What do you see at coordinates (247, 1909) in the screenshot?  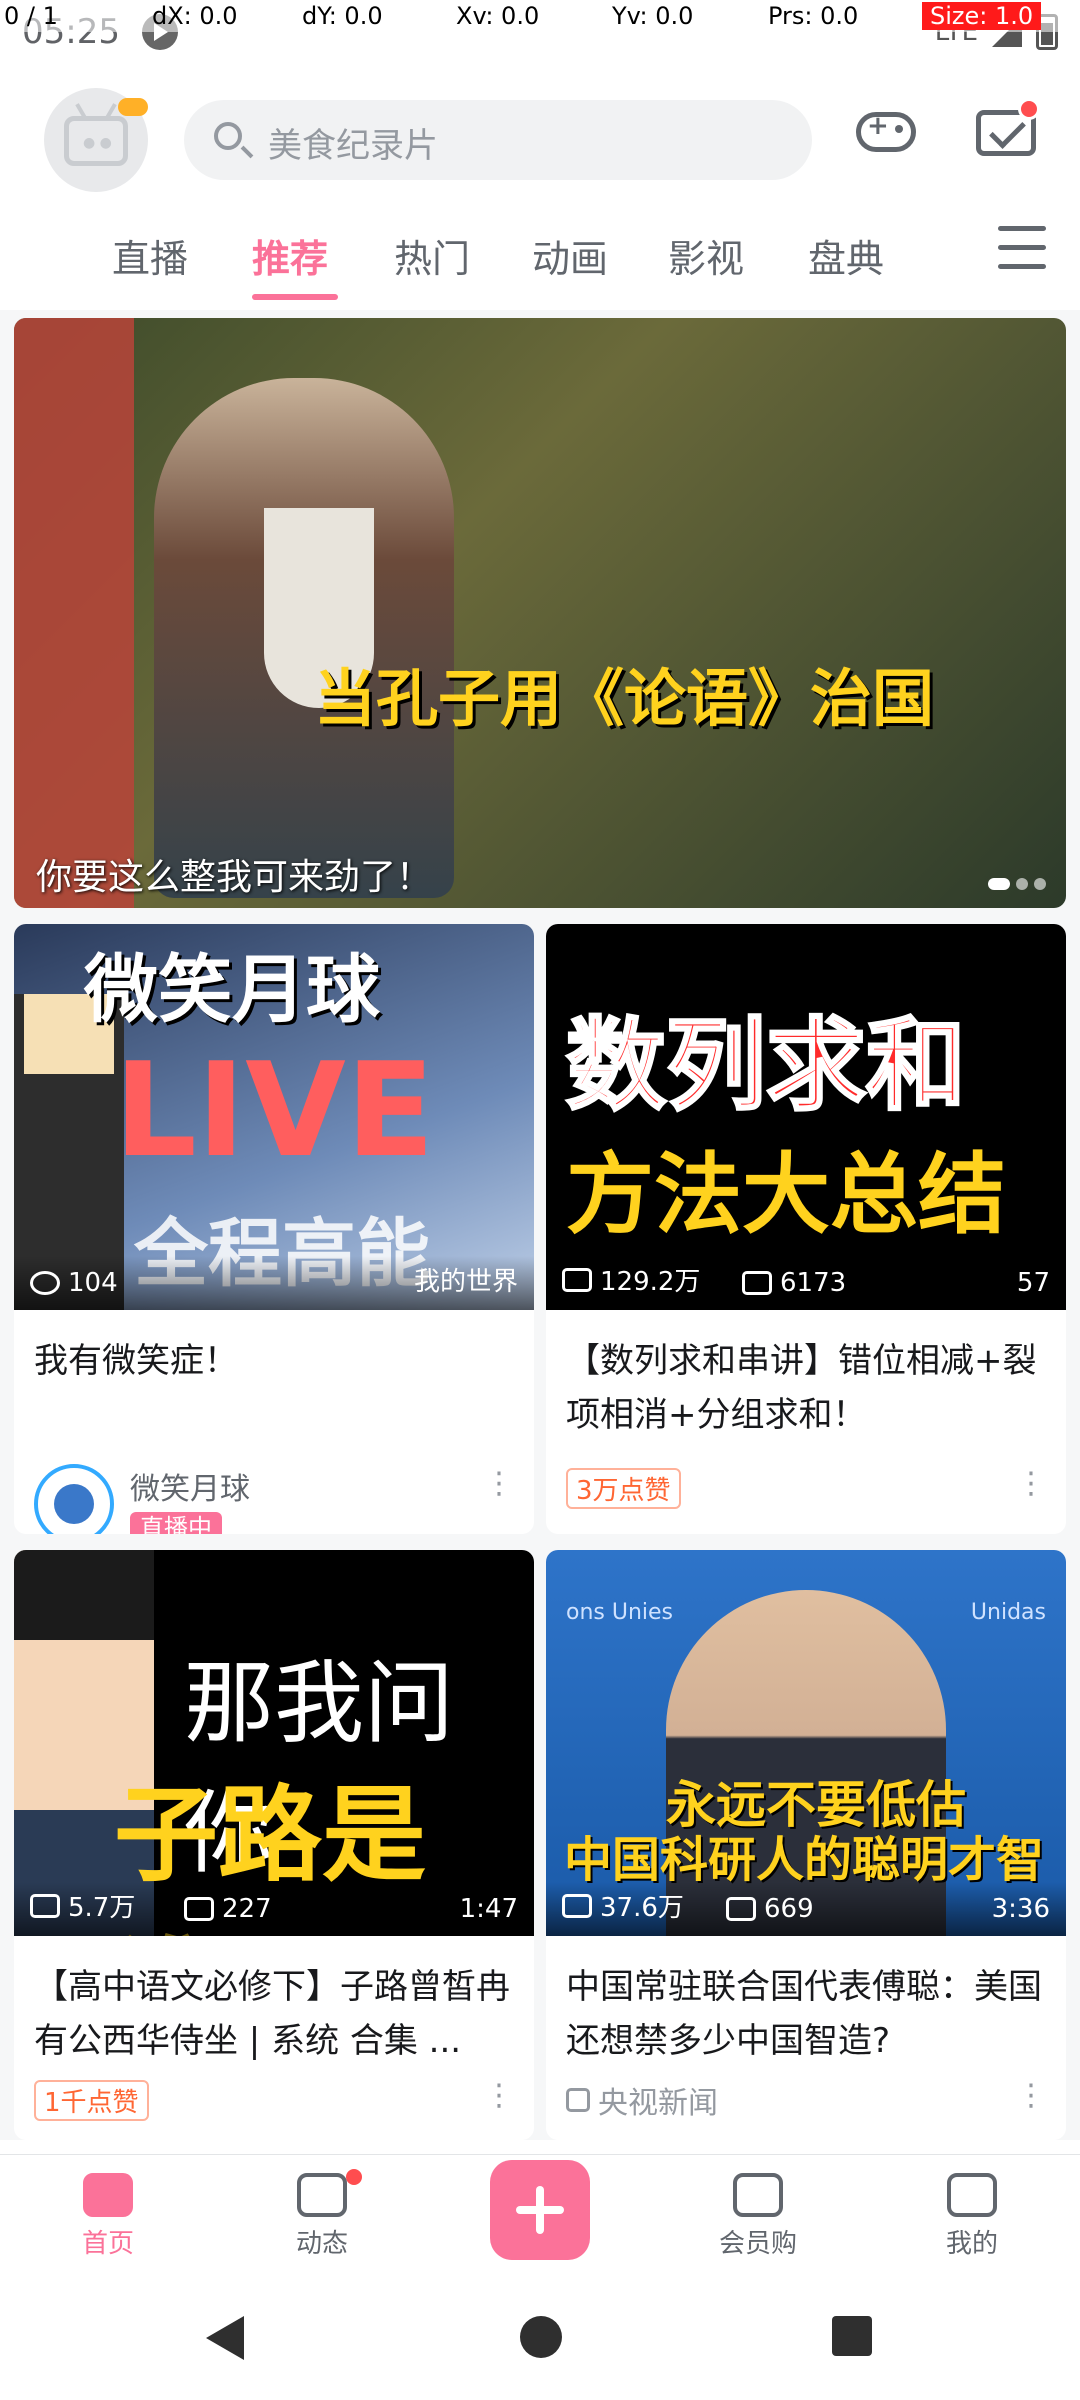 I see `danmaku-count-text: 227` at bounding box center [247, 1909].